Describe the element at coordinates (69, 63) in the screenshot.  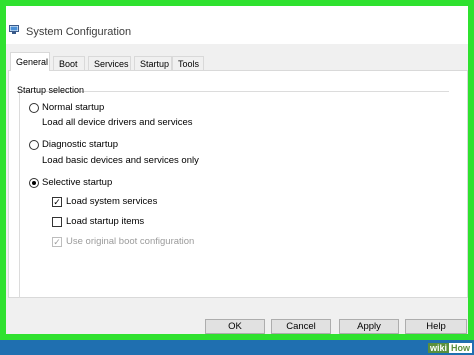
I see `tab-boot: Boot` at that location.